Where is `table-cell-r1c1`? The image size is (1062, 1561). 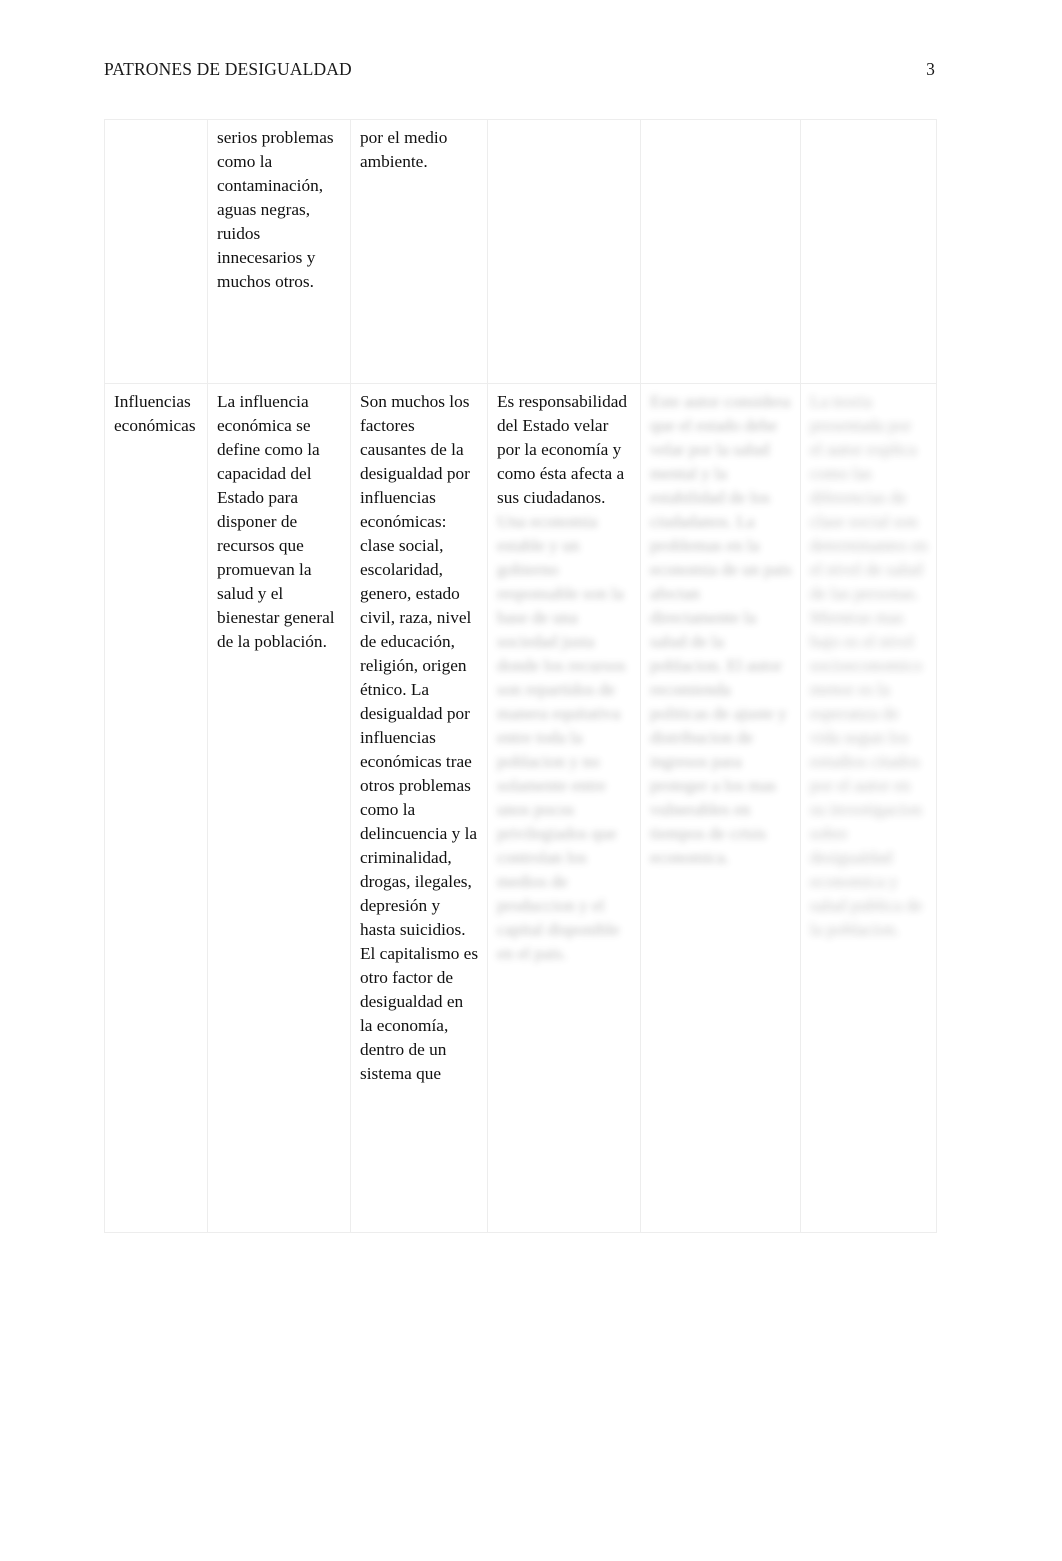
table-cell-r1c1 is located at coordinates (156, 251).